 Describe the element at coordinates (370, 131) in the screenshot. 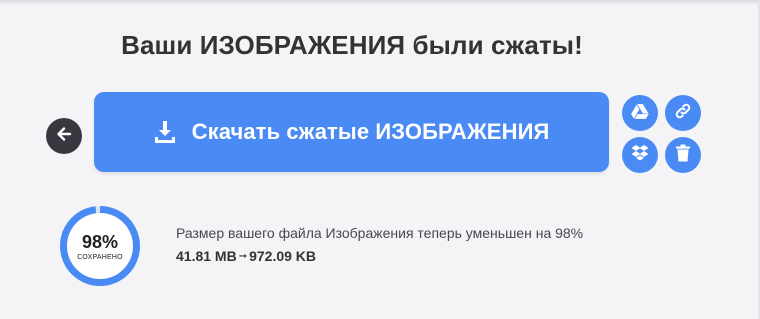

I see `download-button-label: Скачать сжатые ИЗОБРАЖЕНИЯ` at that location.